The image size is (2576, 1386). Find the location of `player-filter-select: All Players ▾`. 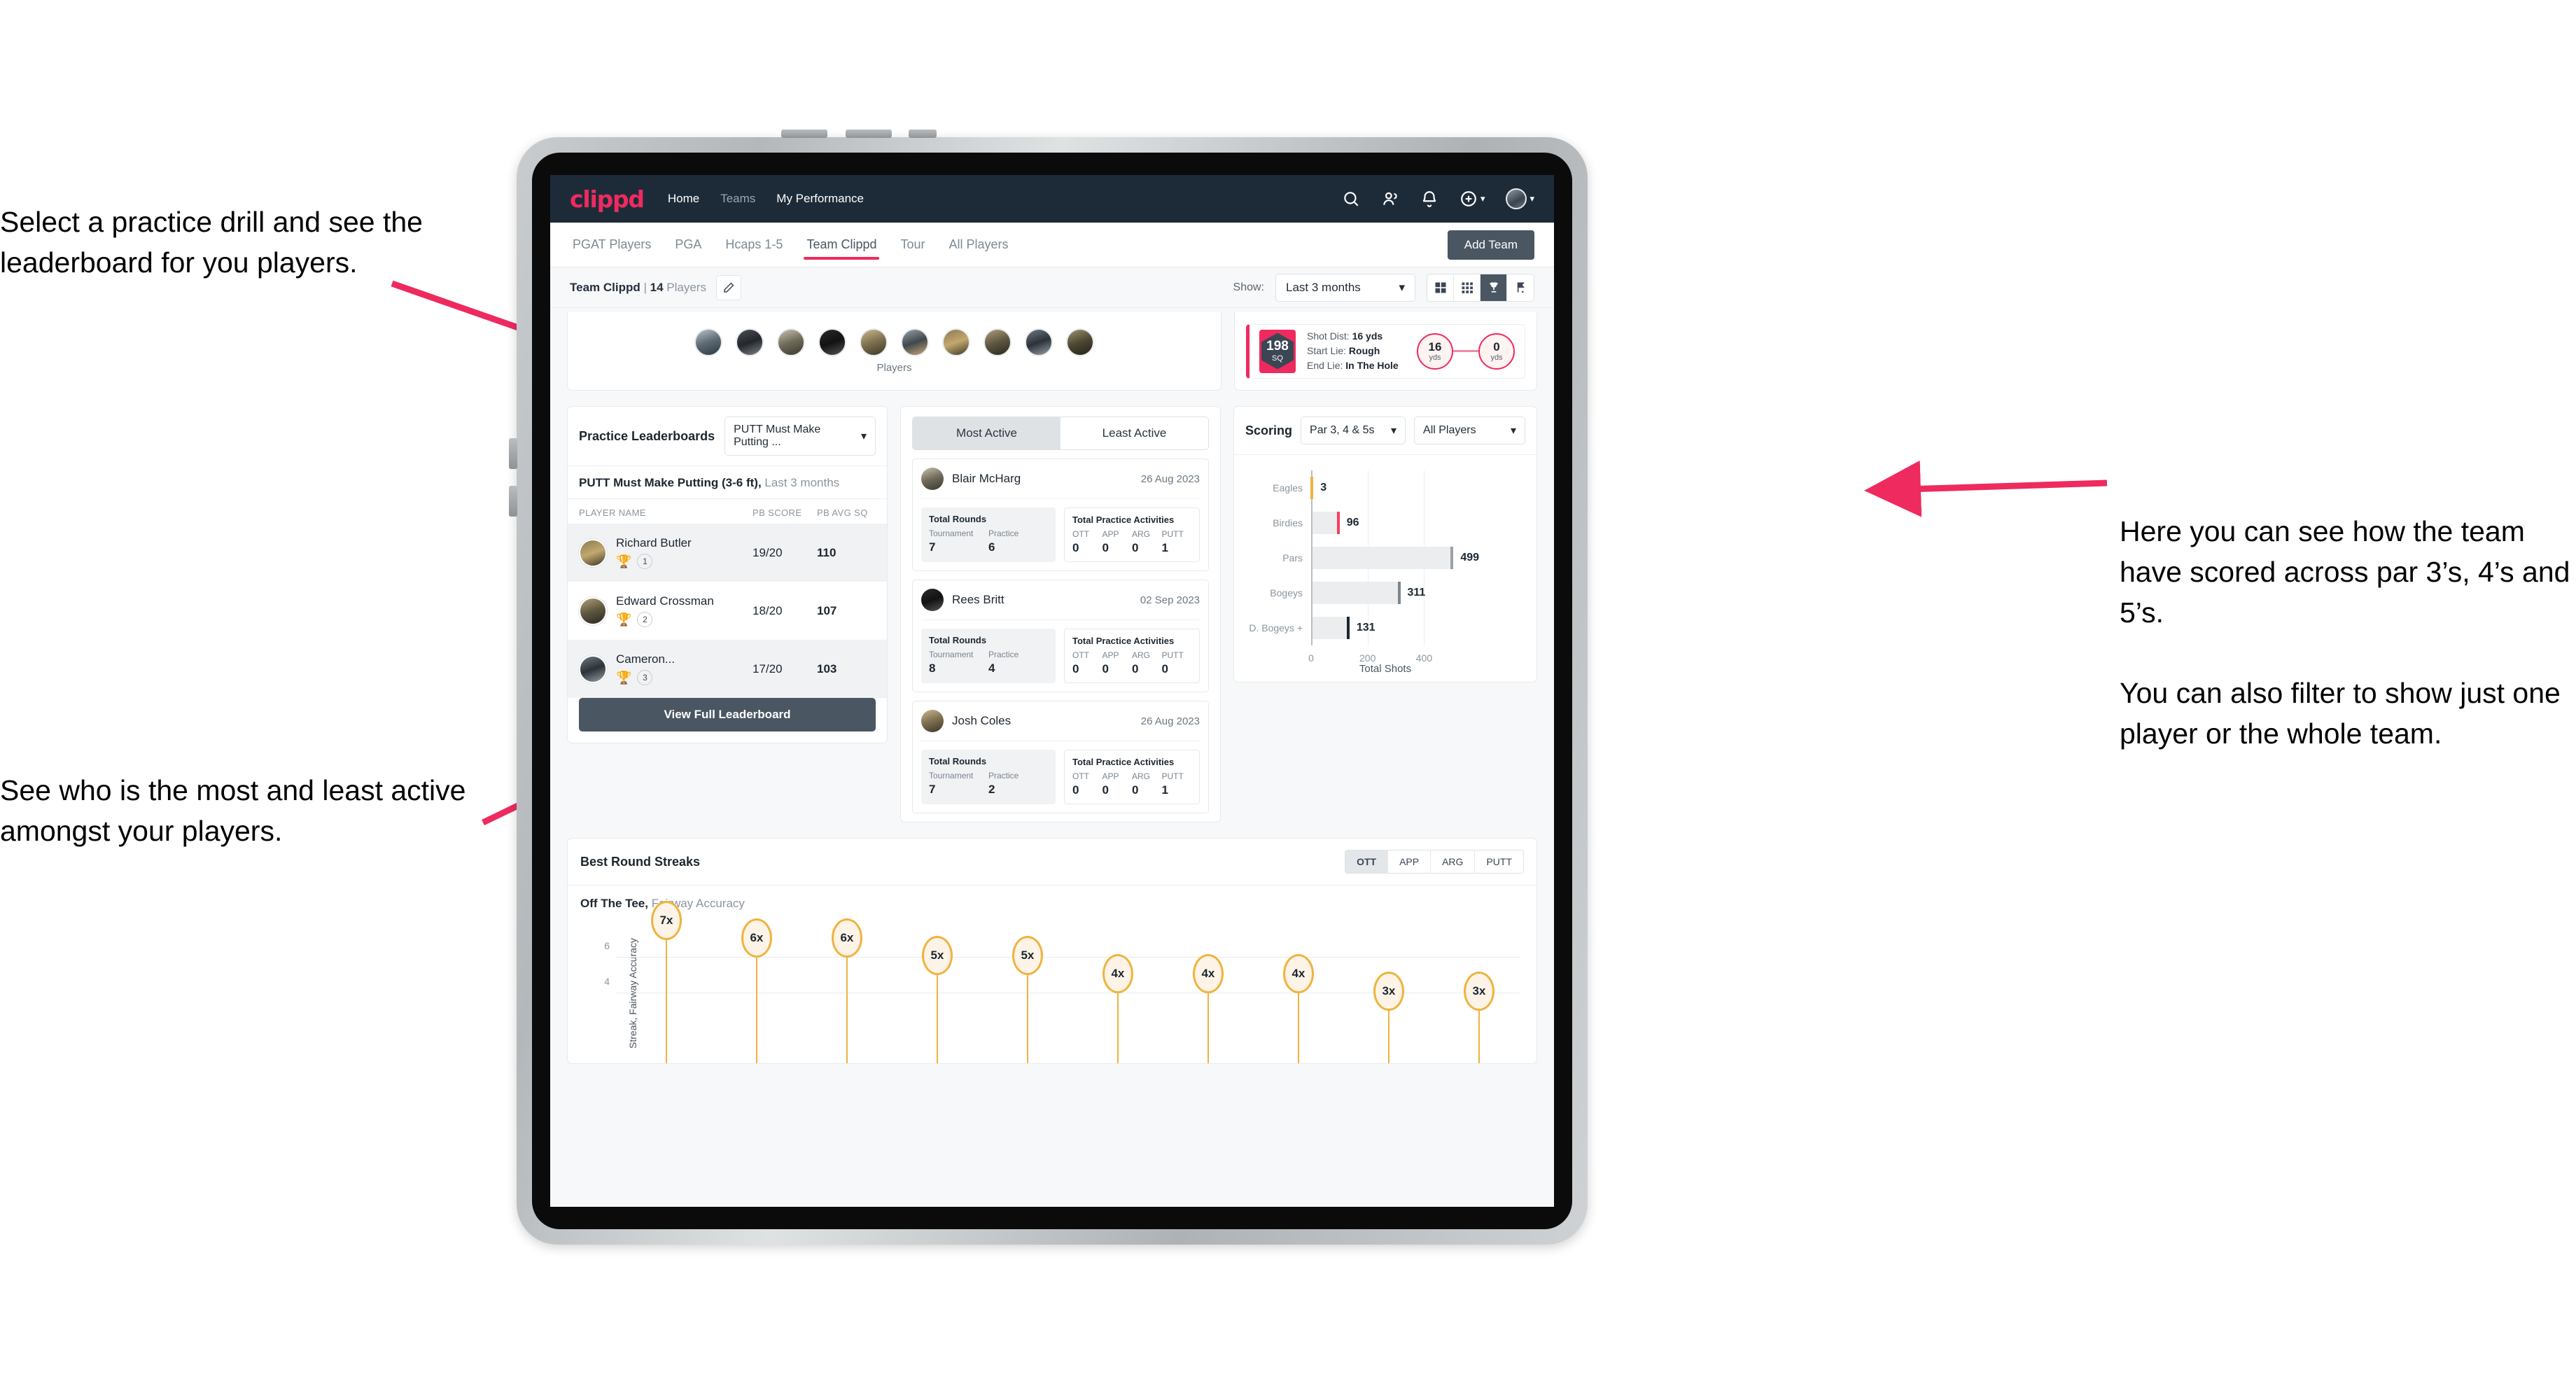

player-filter-select: All Players ▾ is located at coordinates (1469, 430).